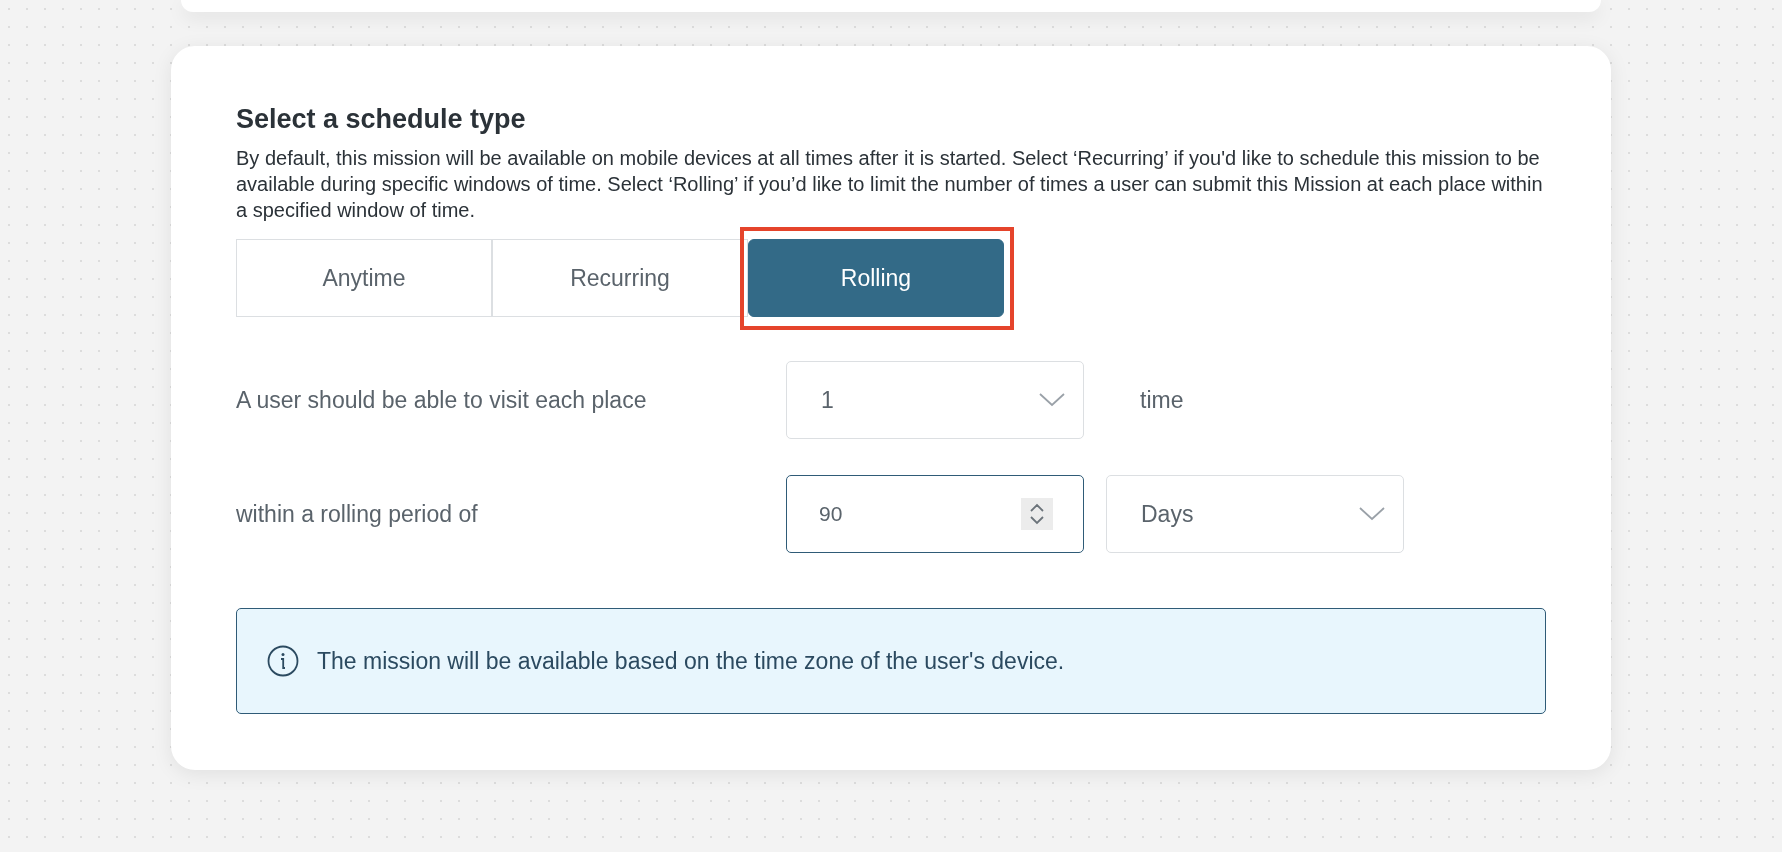 This screenshot has width=1782, height=852. What do you see at coordinates (620, 278) in the screenshot?
I see `schedule-tab: Recurring` at bounding box center [620, 278].